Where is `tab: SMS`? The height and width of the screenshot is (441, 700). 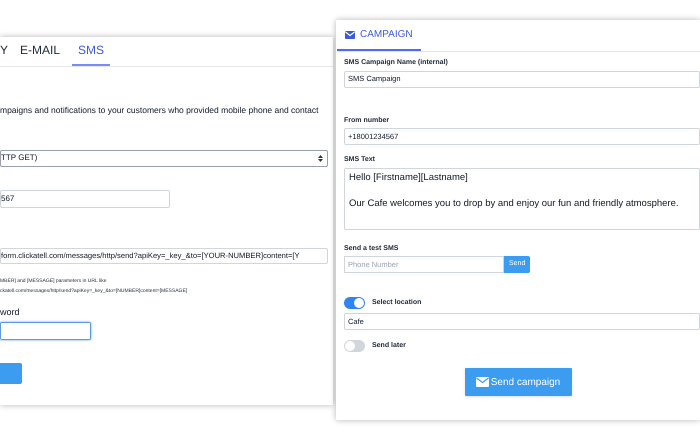 tab: SMS is located at coordinates (91, 53).